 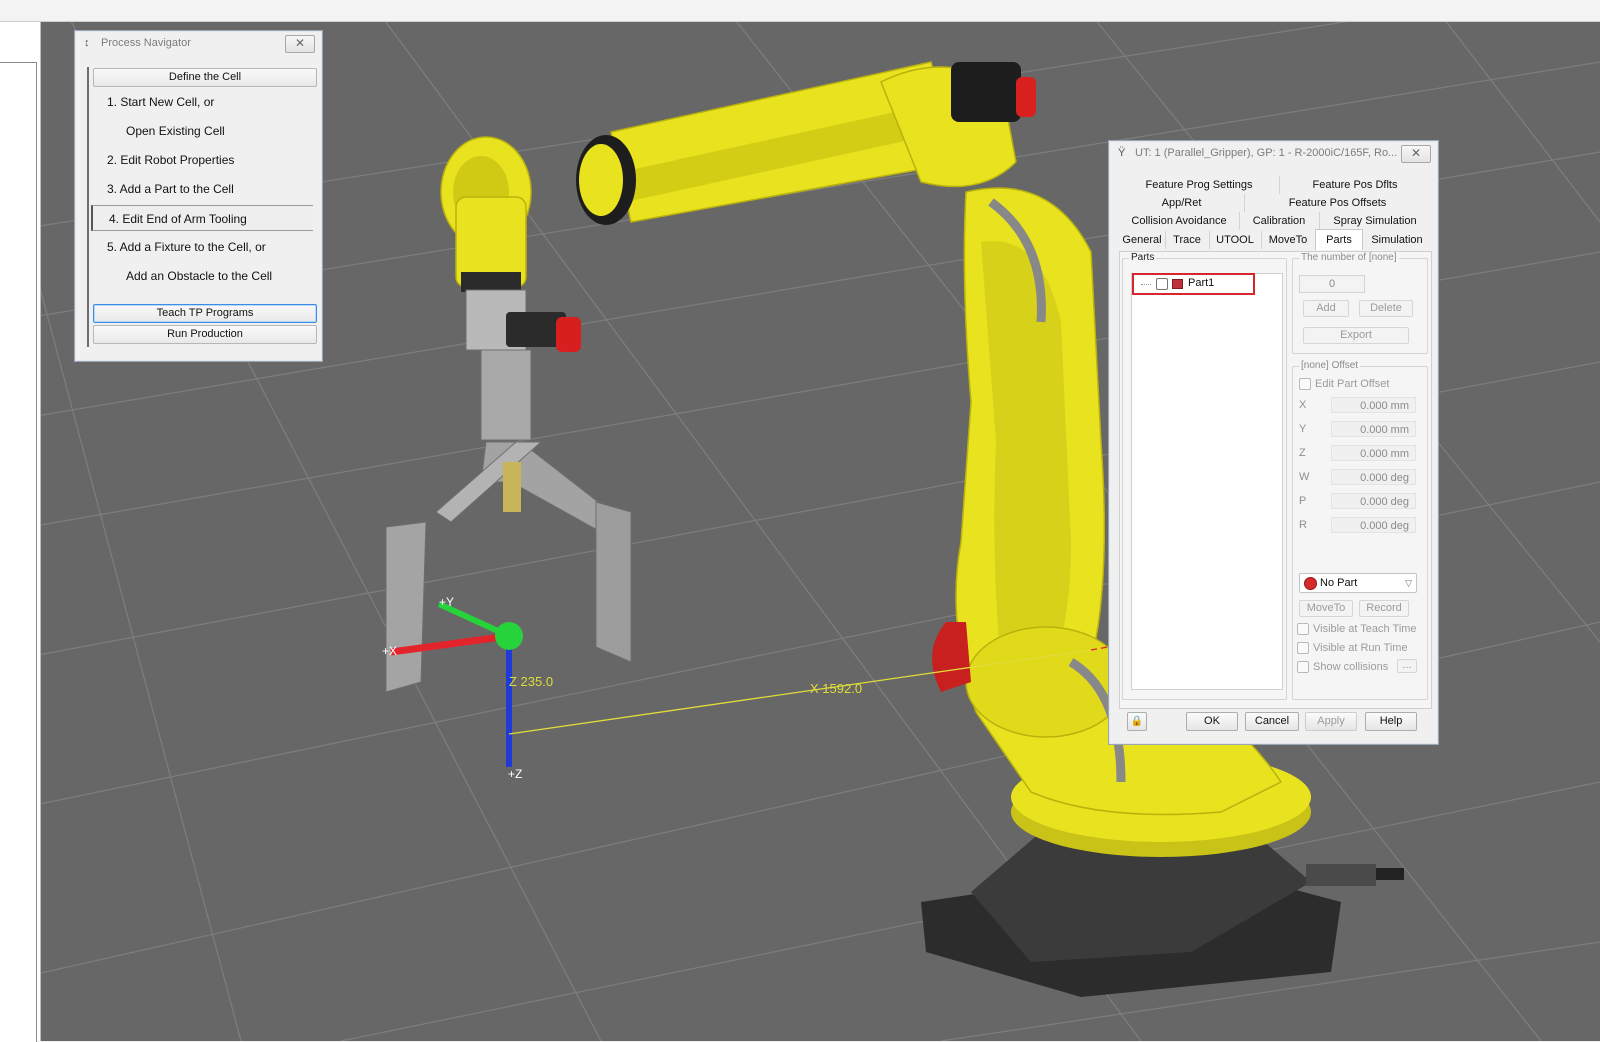 I want to click on tab-collision-avoidance: Collision Avoidance, so click(x=1179, y=221).